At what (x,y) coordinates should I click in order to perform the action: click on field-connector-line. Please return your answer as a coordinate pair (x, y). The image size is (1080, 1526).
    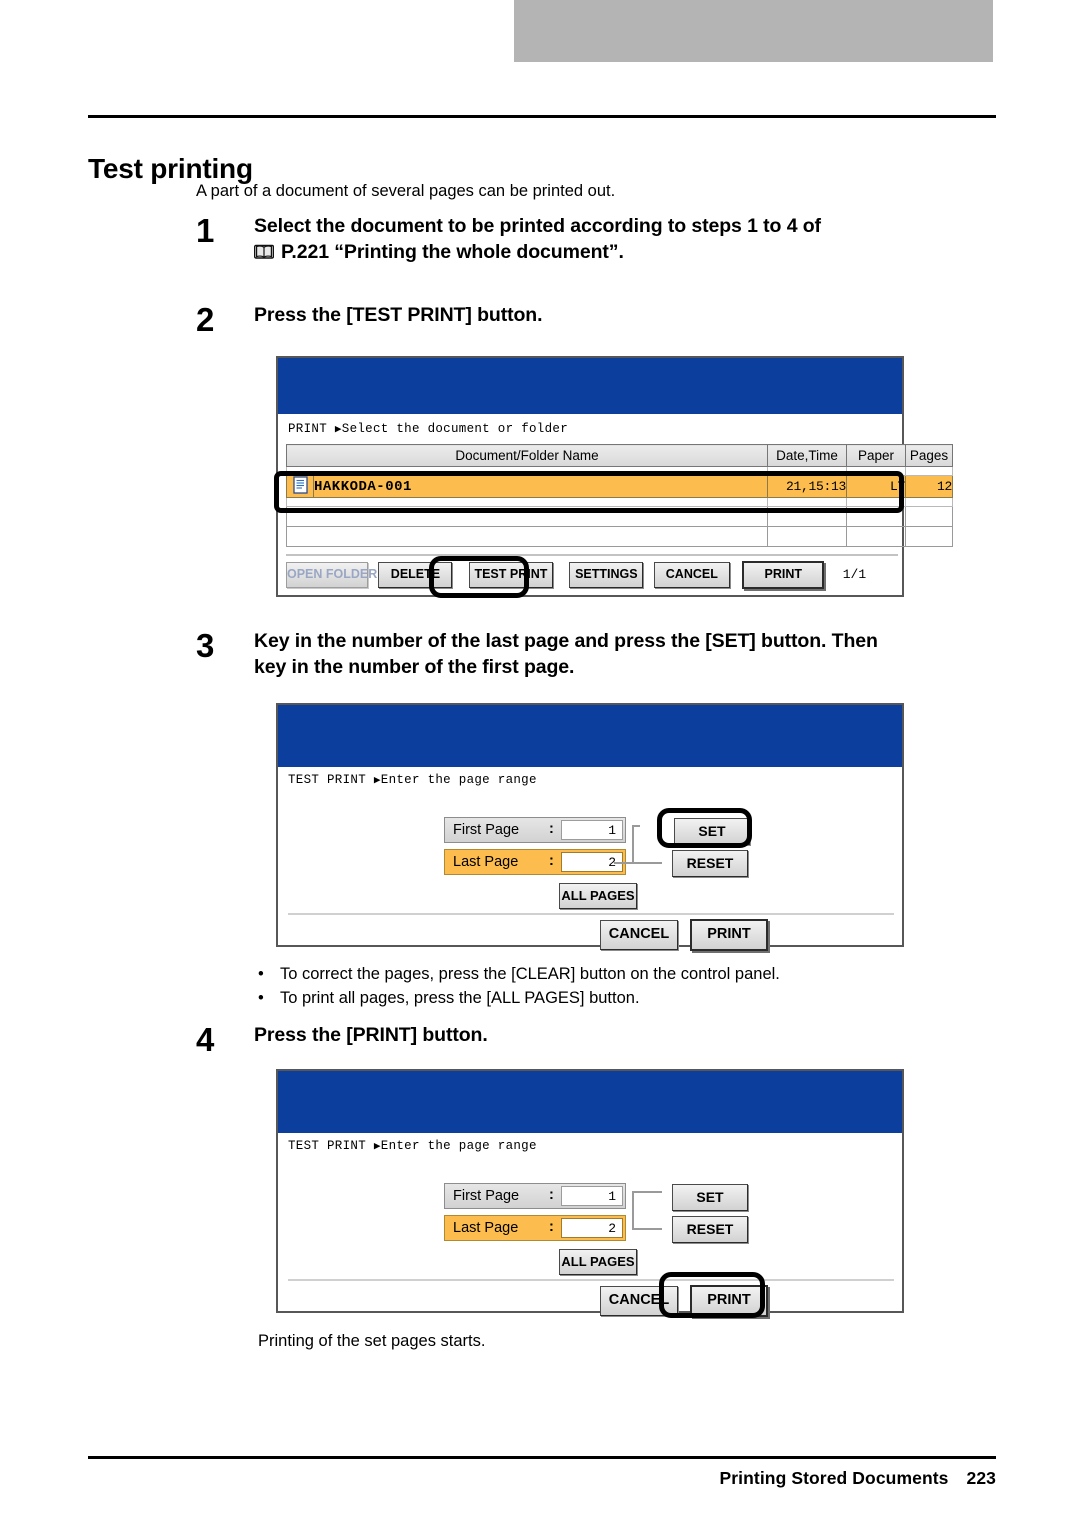
    Looking at the image, I should click on (633, 844).